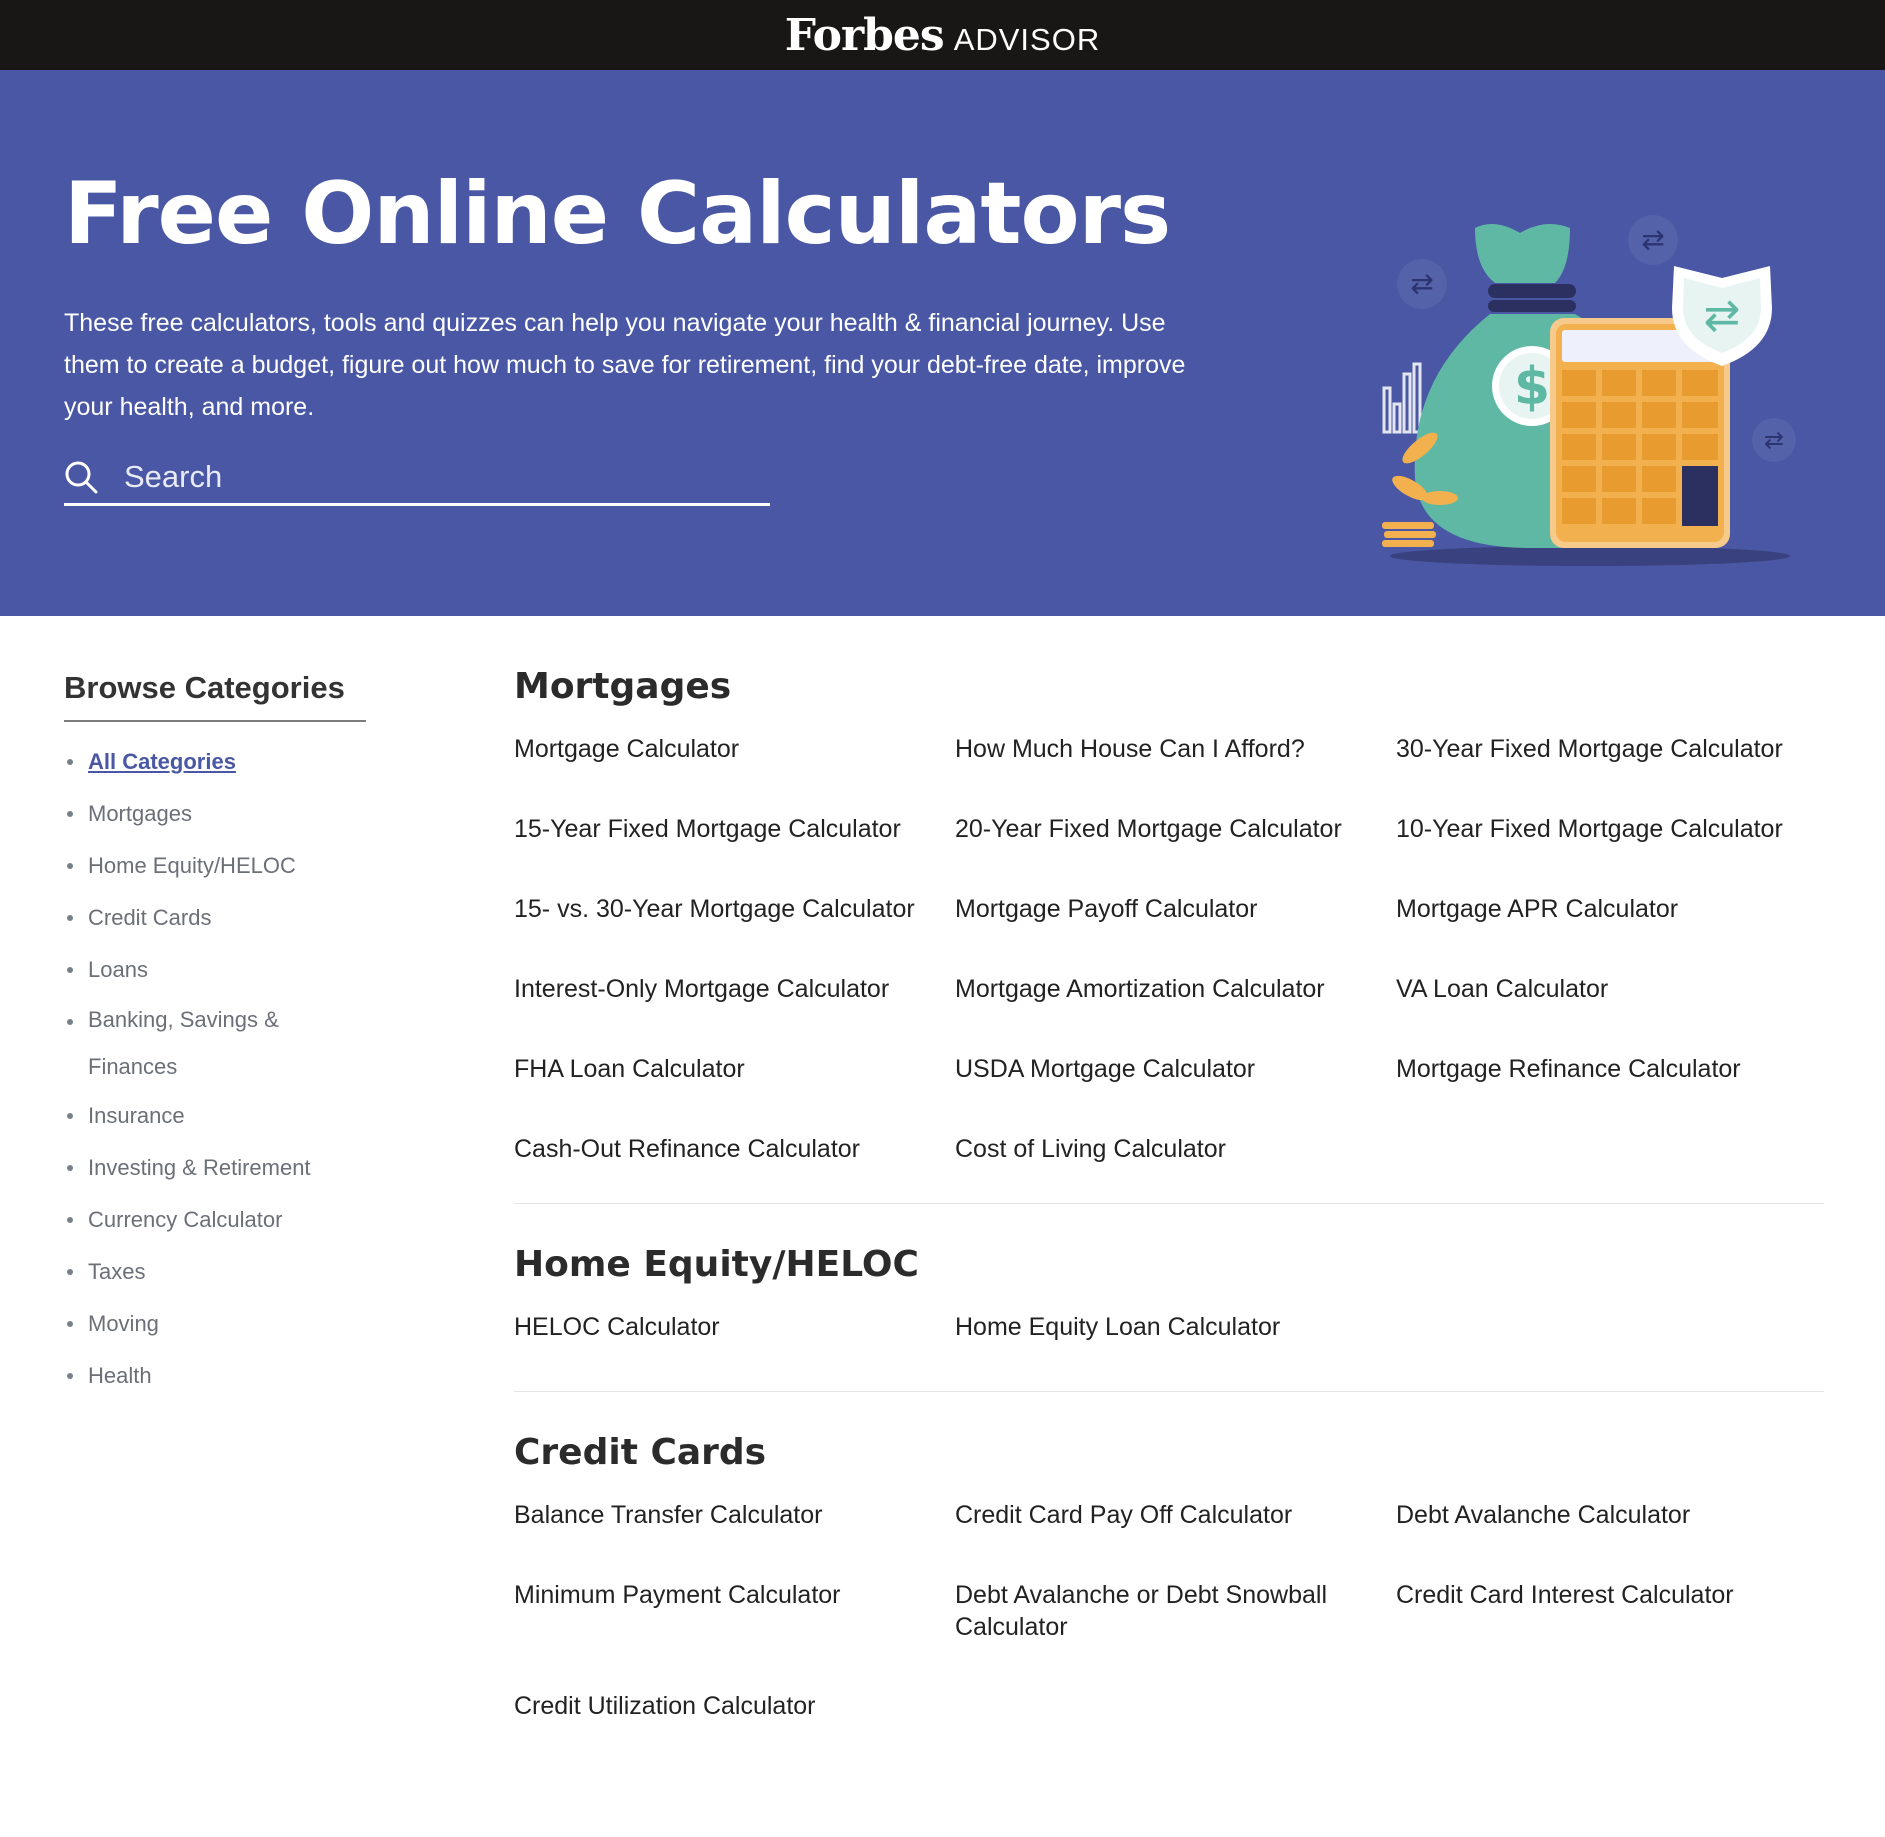 The height and width of the screenshot is (1837, 1885). Describe the element at coordinates (1175, 1539) in the screenshot. I see `calculator-link: Credit Card Pay Off Calculator` at that location.